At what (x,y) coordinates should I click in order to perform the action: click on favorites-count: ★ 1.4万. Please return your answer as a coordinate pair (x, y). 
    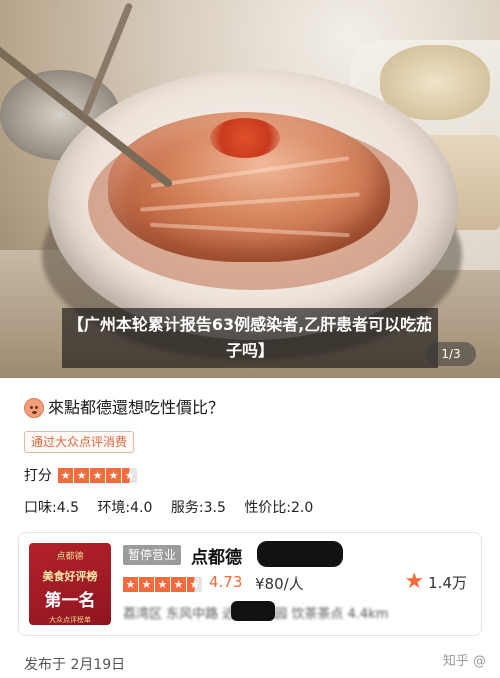
    Looking at the image, I should click on (435, 582).